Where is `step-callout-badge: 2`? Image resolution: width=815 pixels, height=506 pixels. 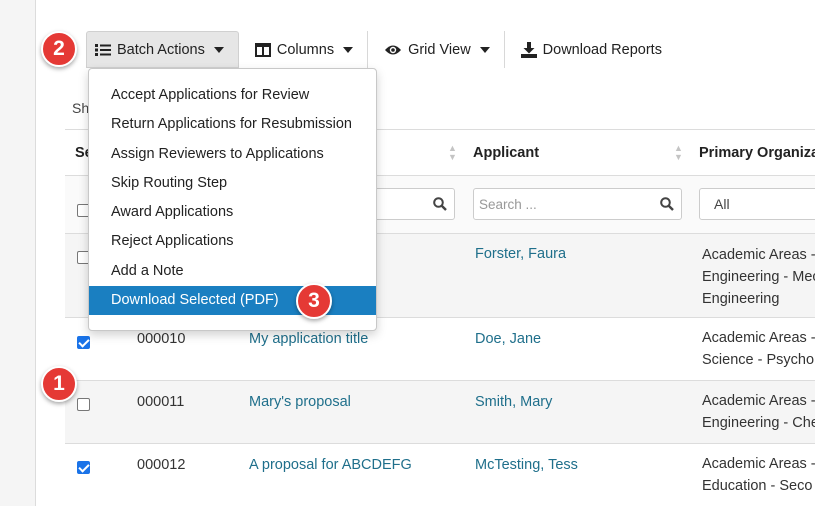 step-callout-badge: 2 is located at coordinates (59, 49).